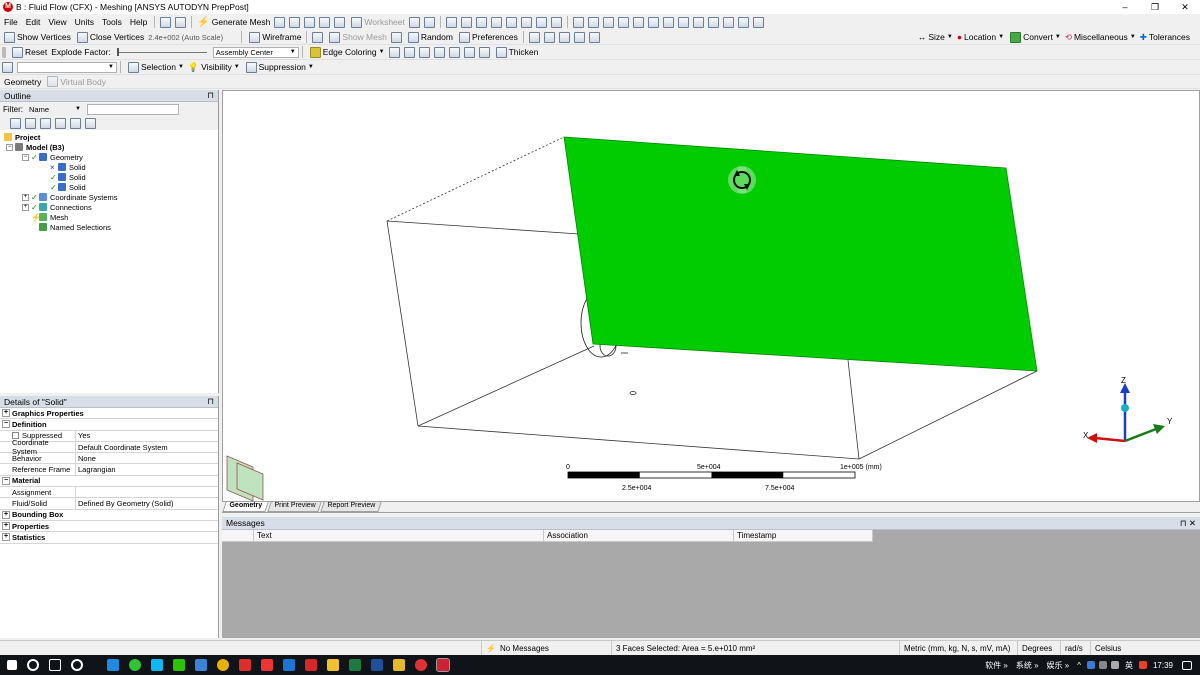 The width and height of the screenshot is (1200, 675). I want to click on convert-dropdown: Convert ▼, so click(1034, 37).